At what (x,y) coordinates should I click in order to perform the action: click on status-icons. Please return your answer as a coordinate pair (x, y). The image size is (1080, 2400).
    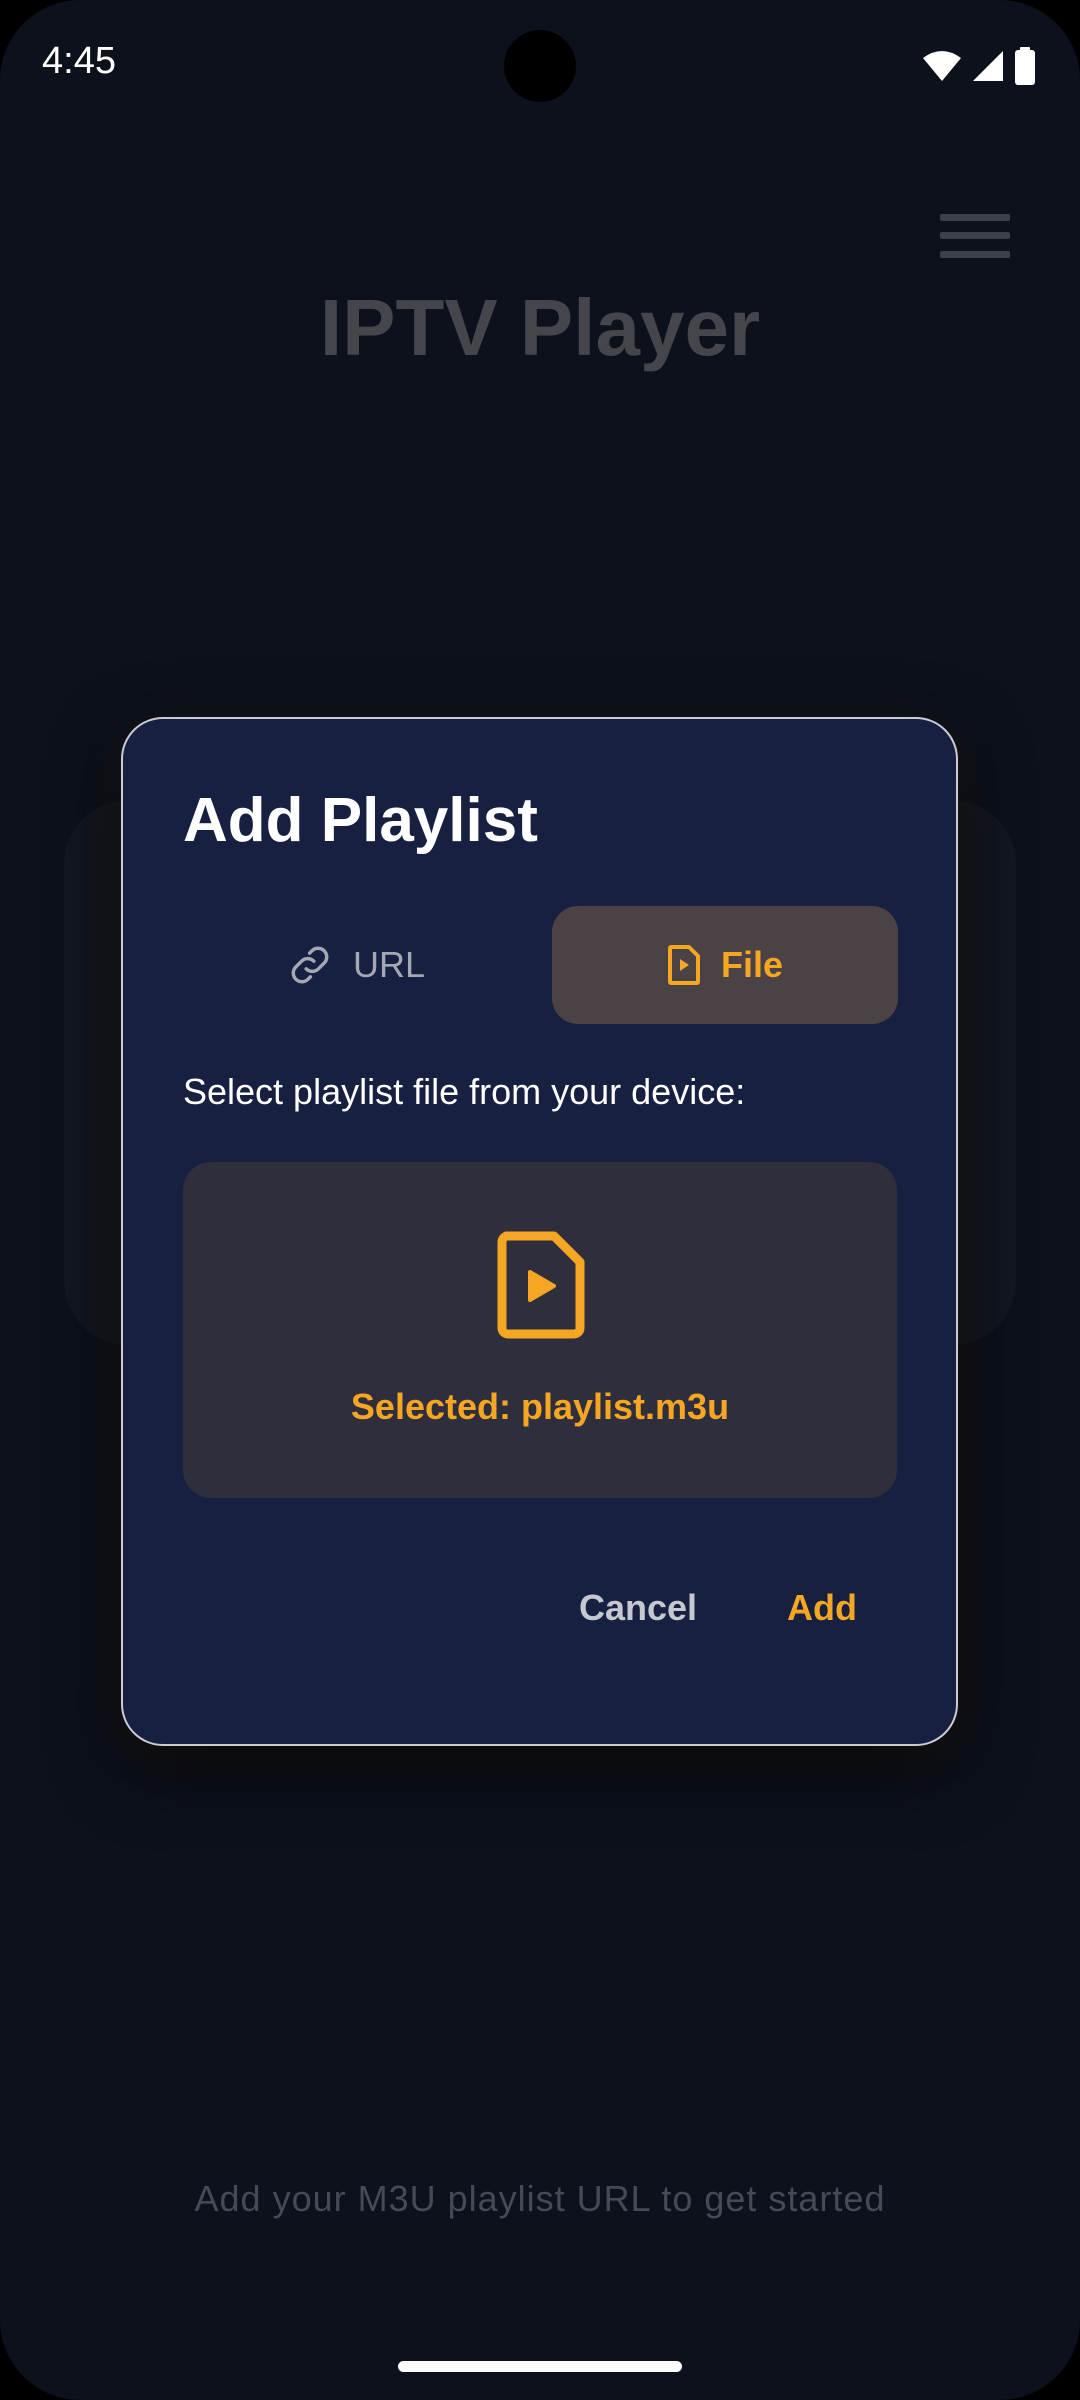
    Looking at the image, I should click on (979, 66).